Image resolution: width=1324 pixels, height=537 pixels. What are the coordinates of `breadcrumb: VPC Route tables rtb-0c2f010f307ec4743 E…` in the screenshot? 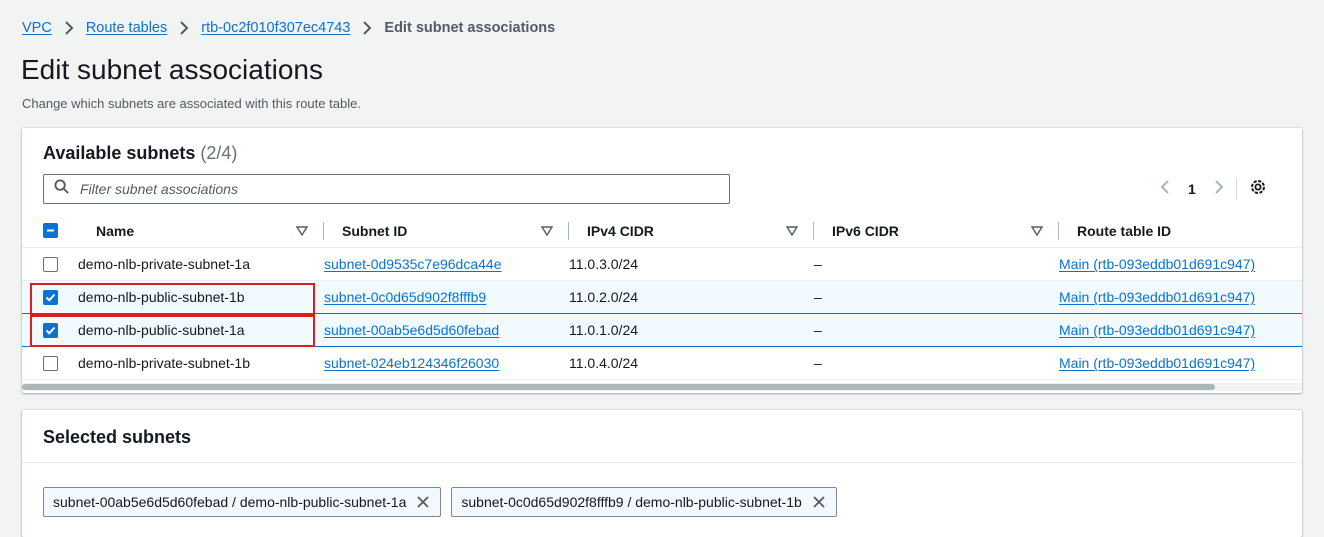 It's located at (288, 28).